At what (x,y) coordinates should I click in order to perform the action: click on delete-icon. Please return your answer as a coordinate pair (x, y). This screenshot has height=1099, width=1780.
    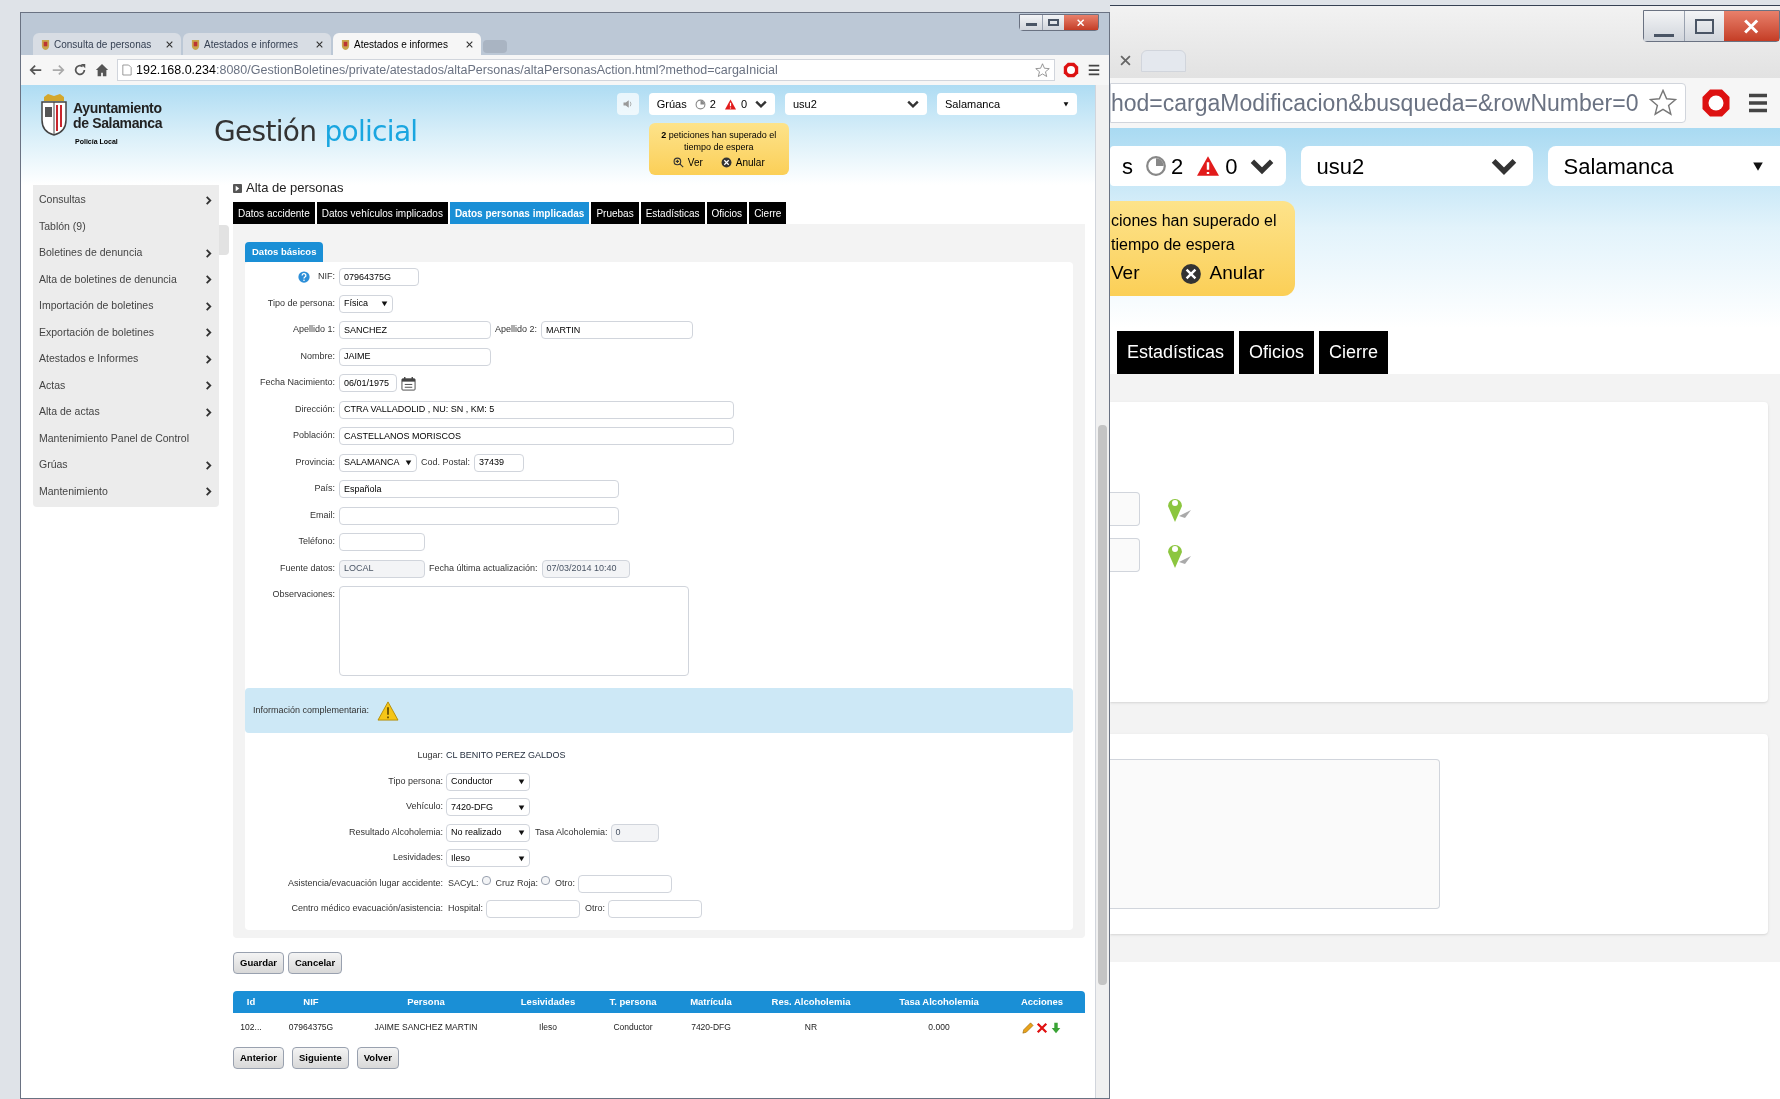
    Looking at the image, I should click on (1042, 1027).